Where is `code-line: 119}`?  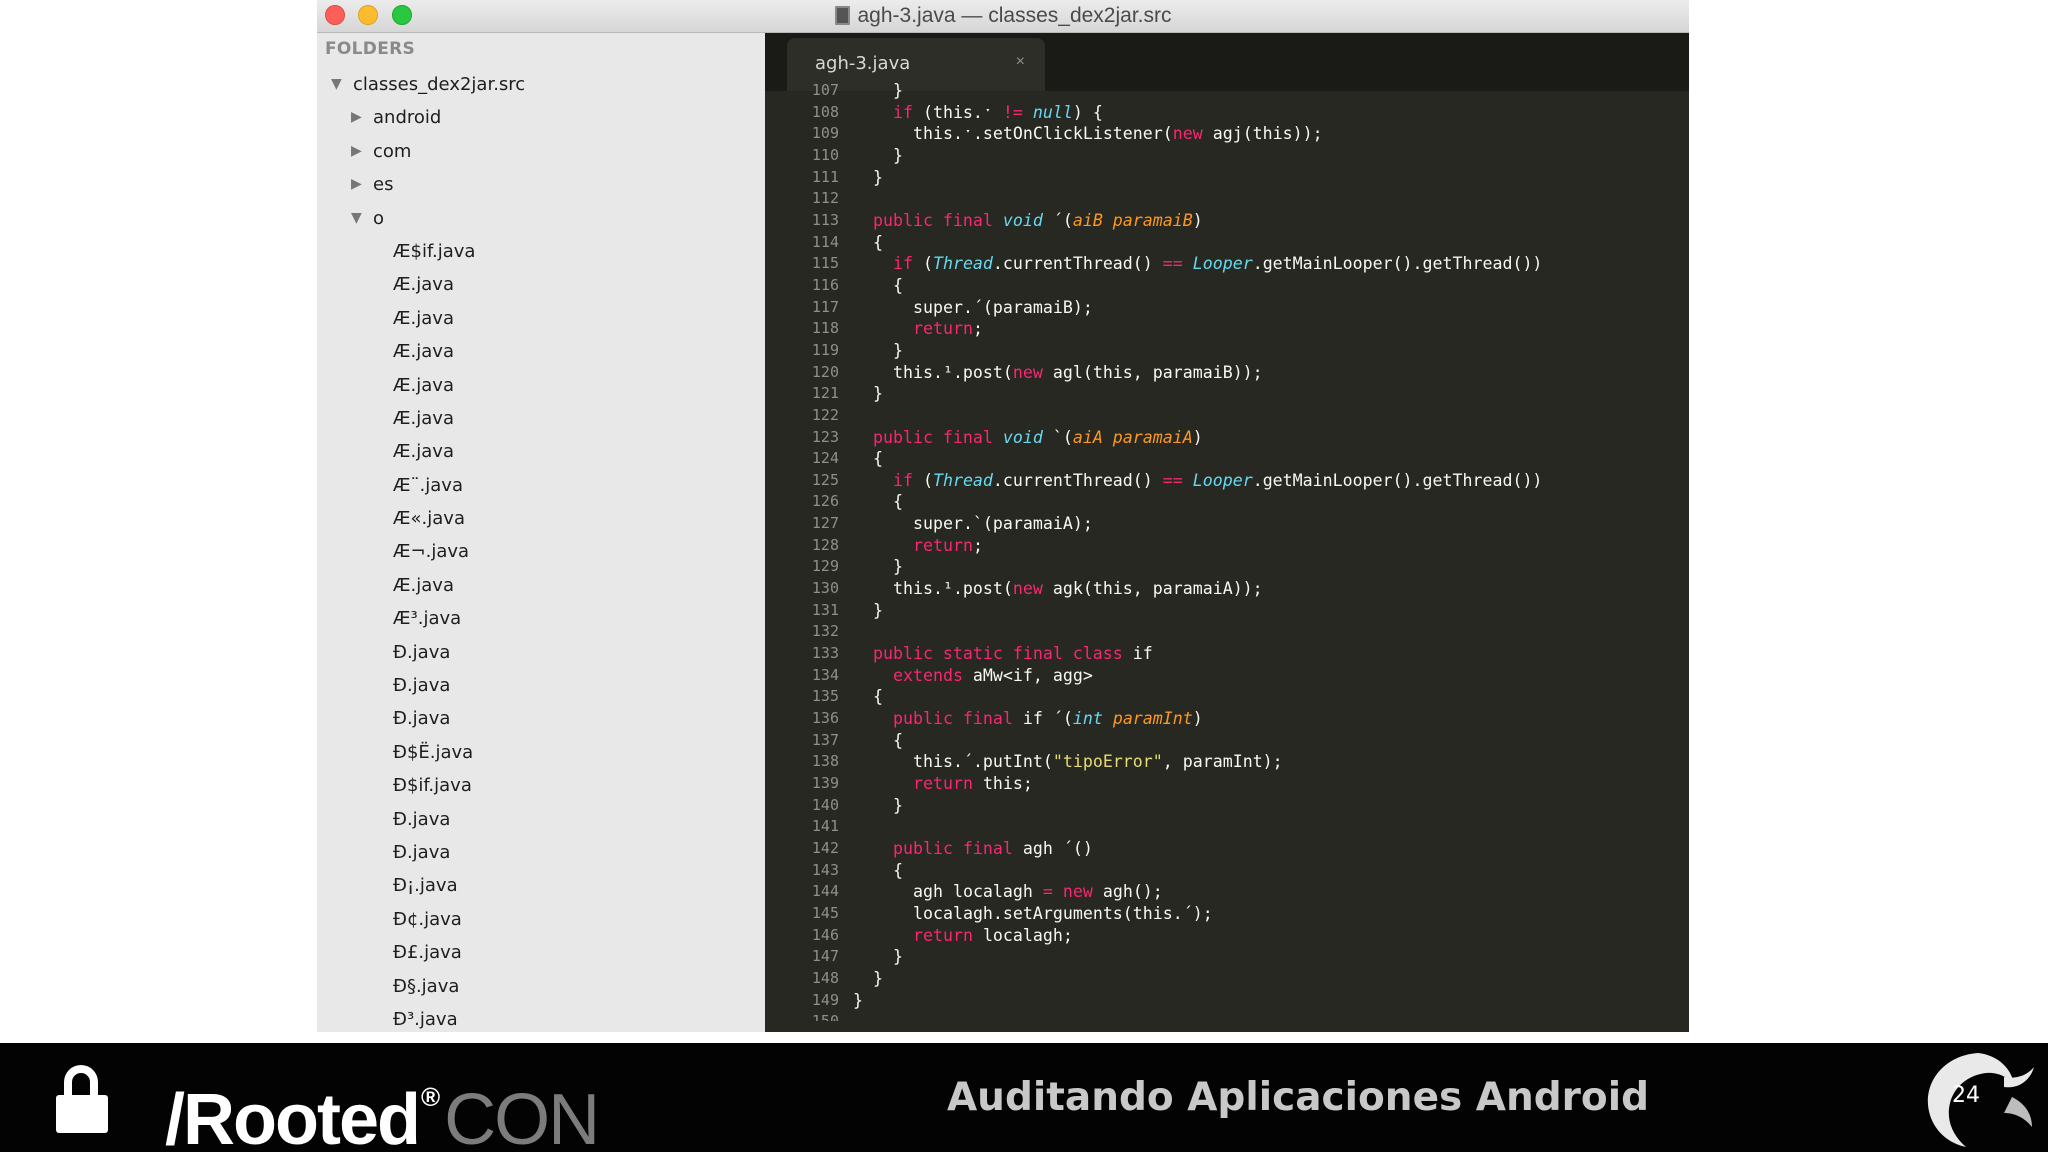
code-line: 119} is located at coordinates (1227, 351).